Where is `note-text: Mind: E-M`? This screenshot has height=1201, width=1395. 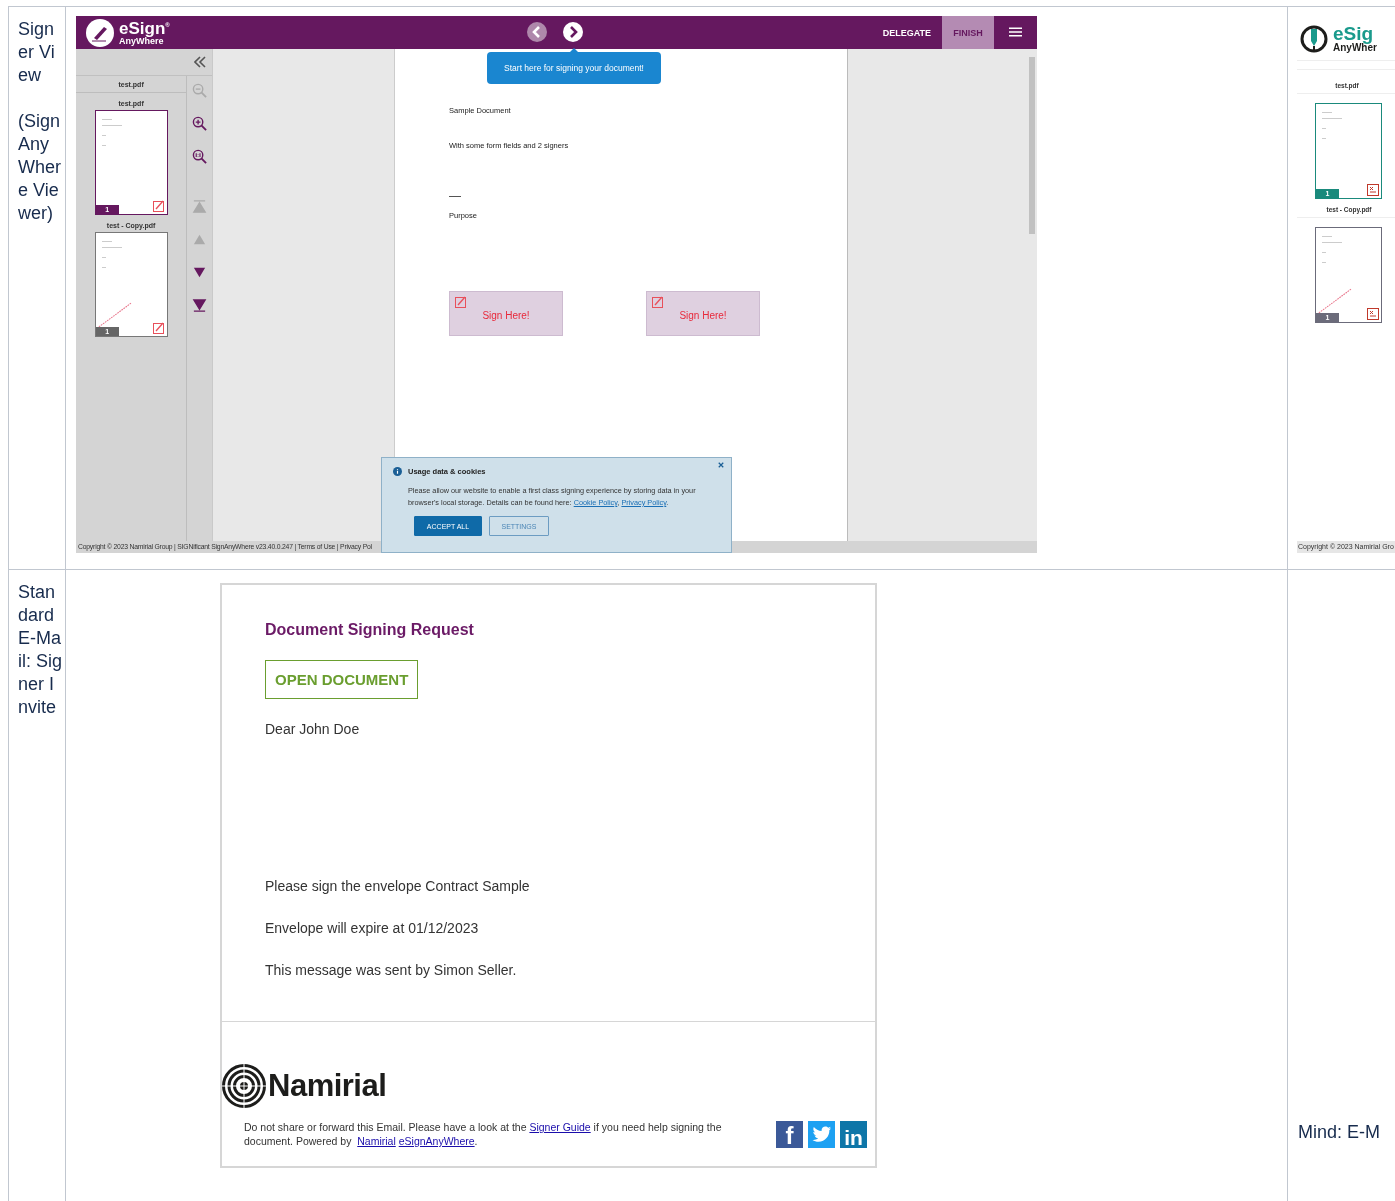 note-text: Mind: E-M is located at coordinates (1339, 1132).